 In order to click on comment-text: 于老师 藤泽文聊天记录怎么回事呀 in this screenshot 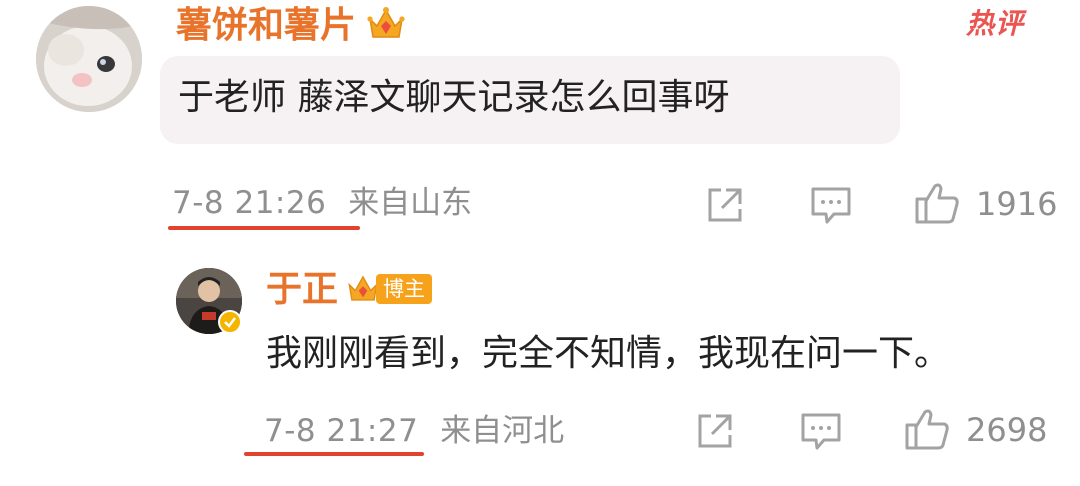, I will do `click(454, 97)`.